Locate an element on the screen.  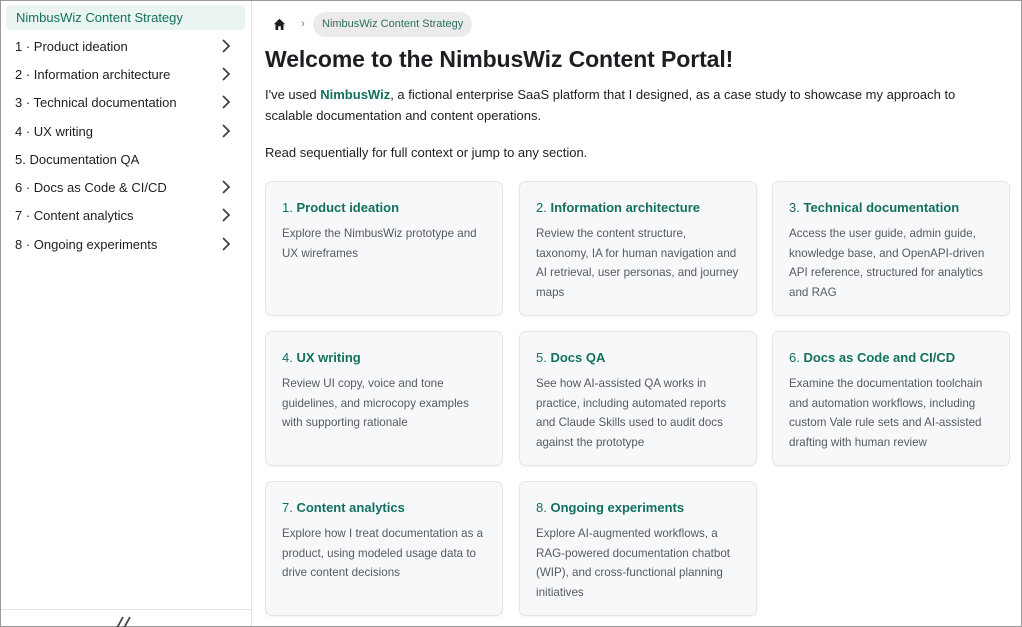
sidebar-footer-divider is located at coordinates (126, 609).